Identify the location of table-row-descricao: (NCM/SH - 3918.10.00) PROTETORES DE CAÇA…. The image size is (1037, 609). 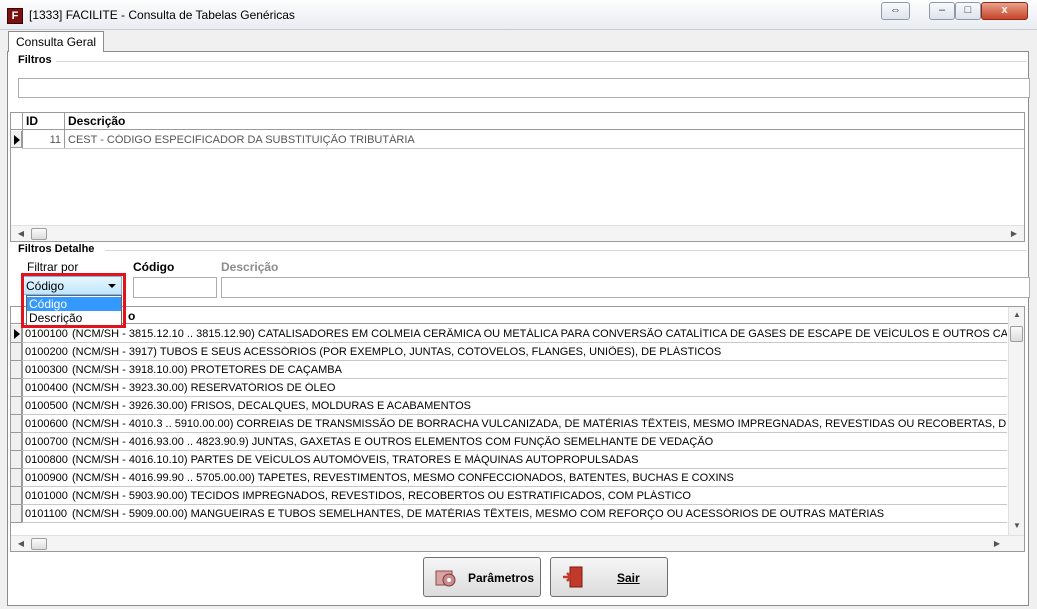
(539, 370).